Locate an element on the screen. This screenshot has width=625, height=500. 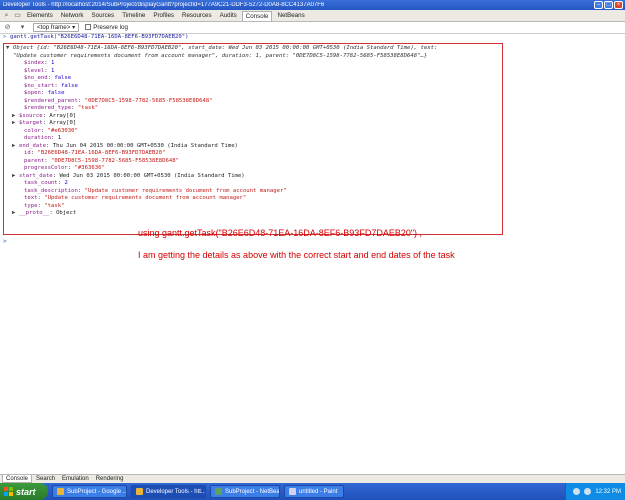
tab-netbeans: NetBeans is located at coordinates (290, 16).